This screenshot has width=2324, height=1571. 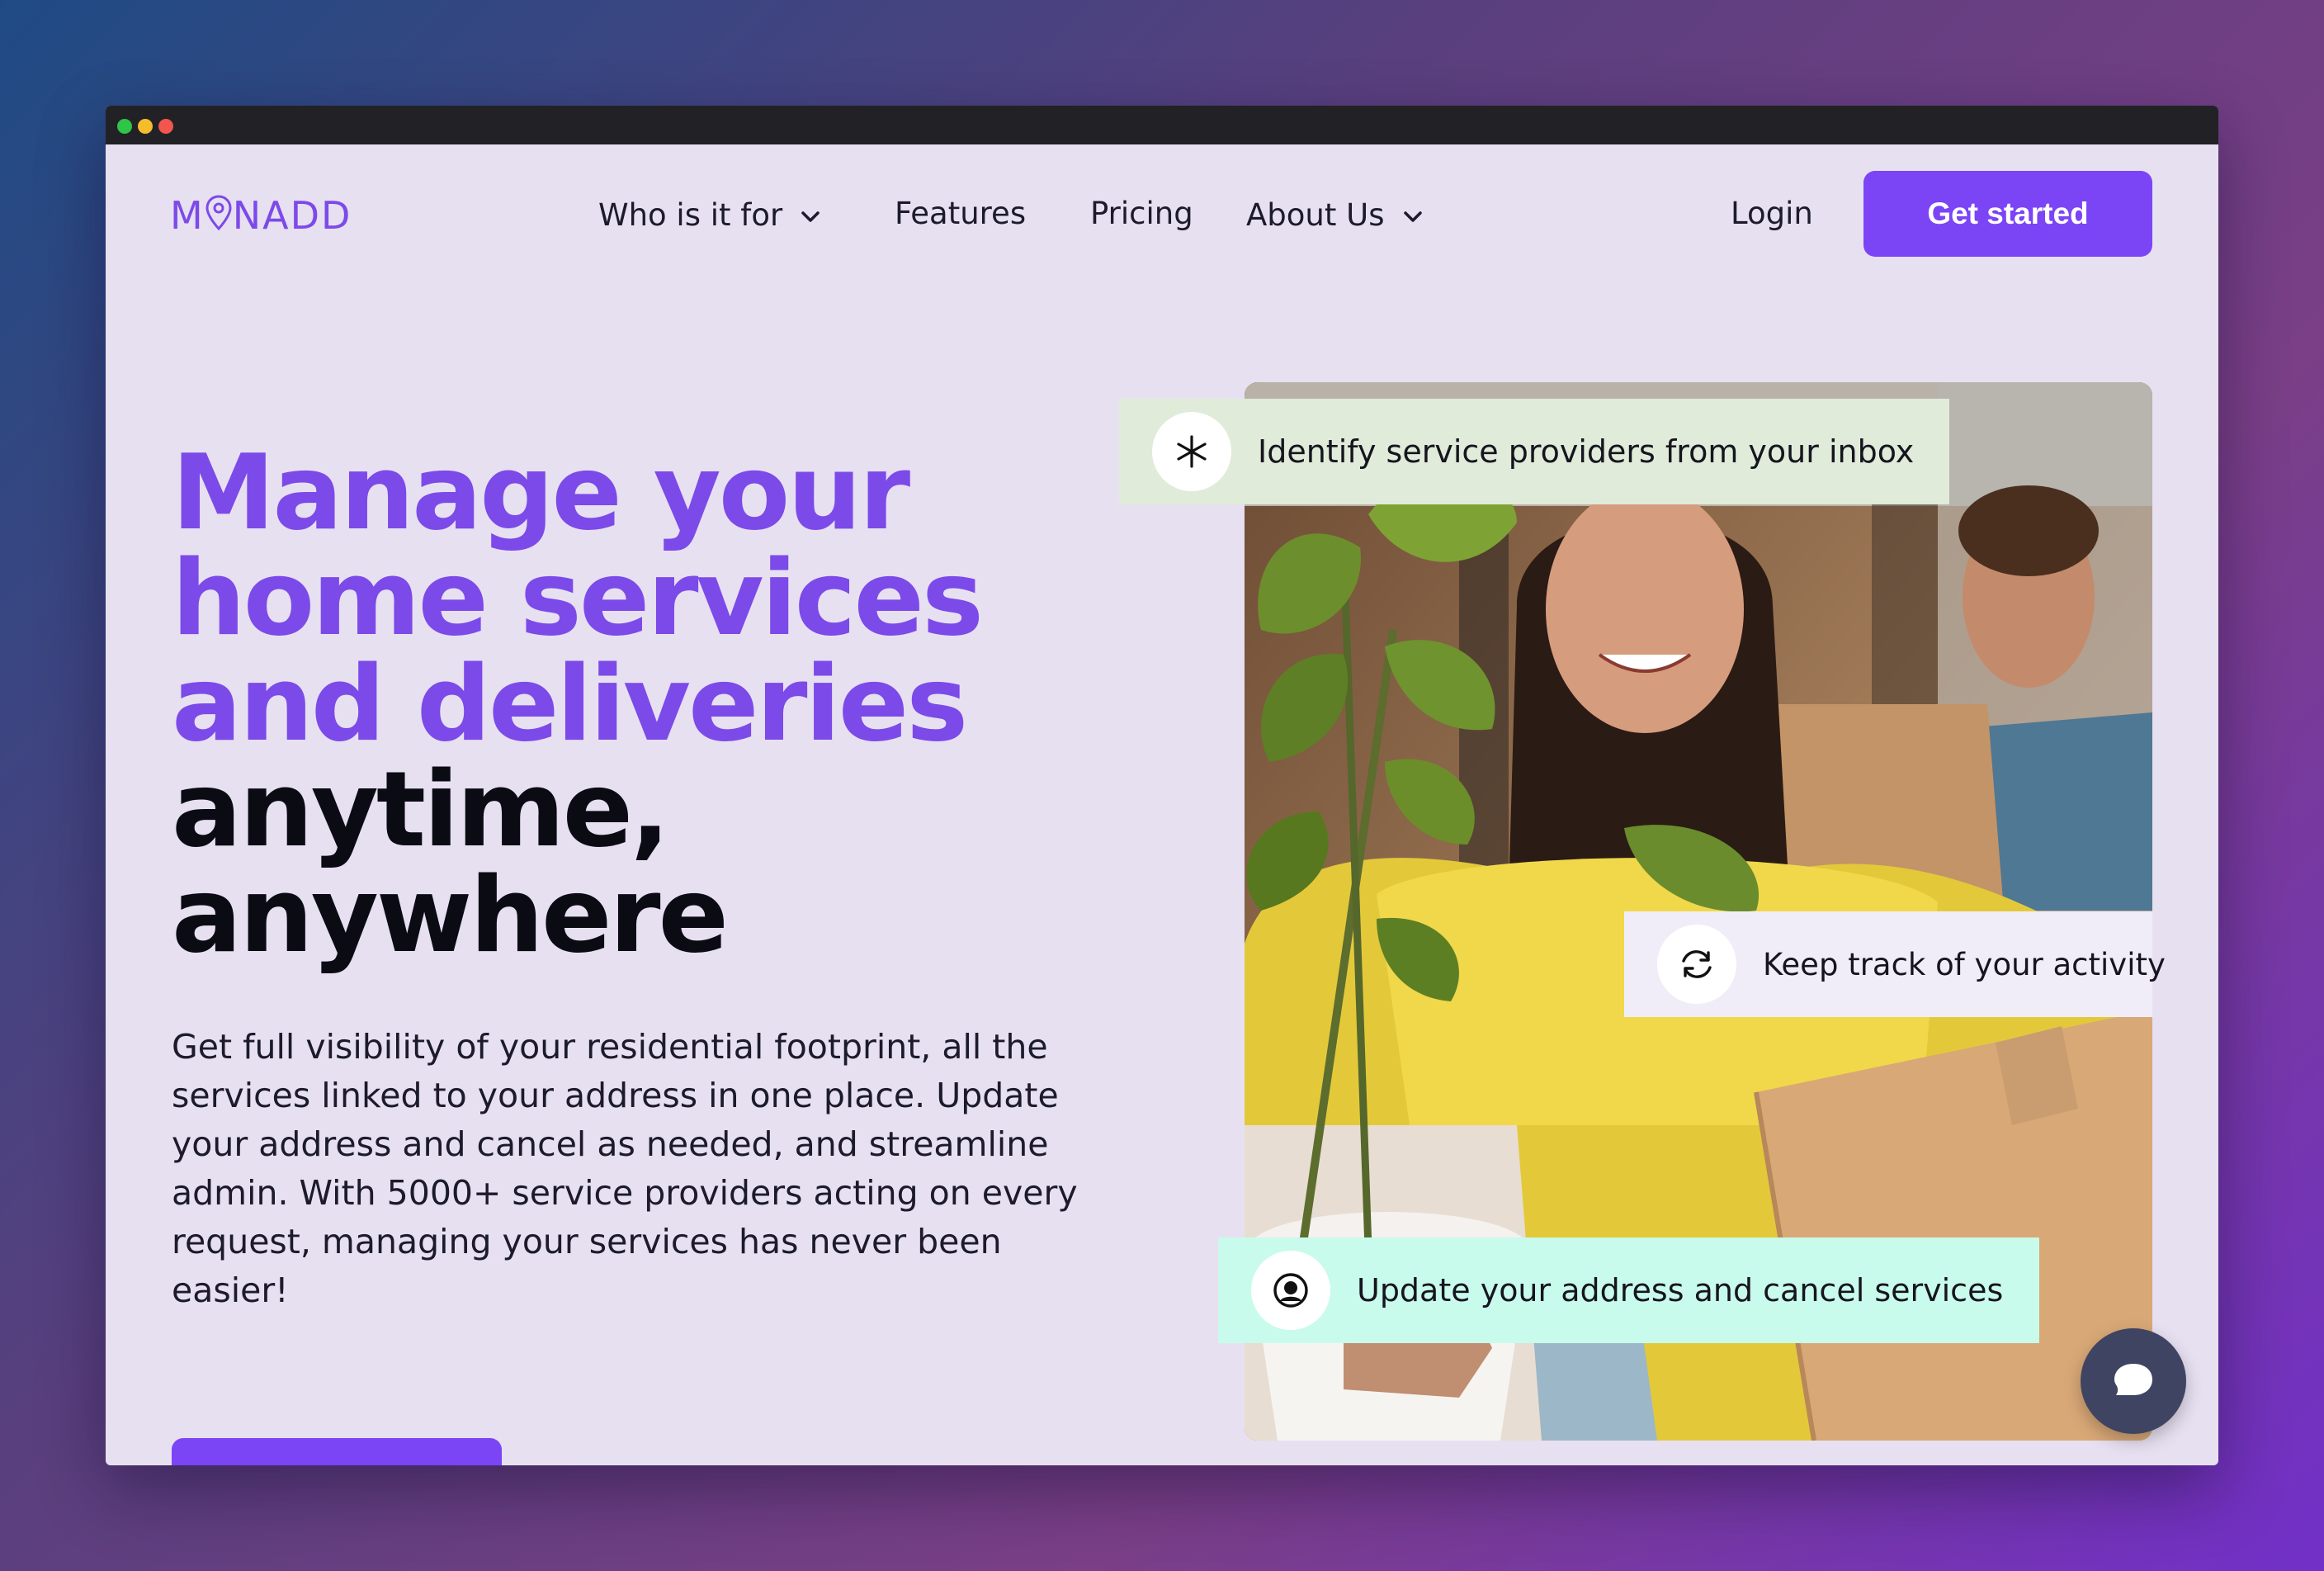 I want to click on feature-text: Update your address and cancel services, so click(x=1681, y=1290).